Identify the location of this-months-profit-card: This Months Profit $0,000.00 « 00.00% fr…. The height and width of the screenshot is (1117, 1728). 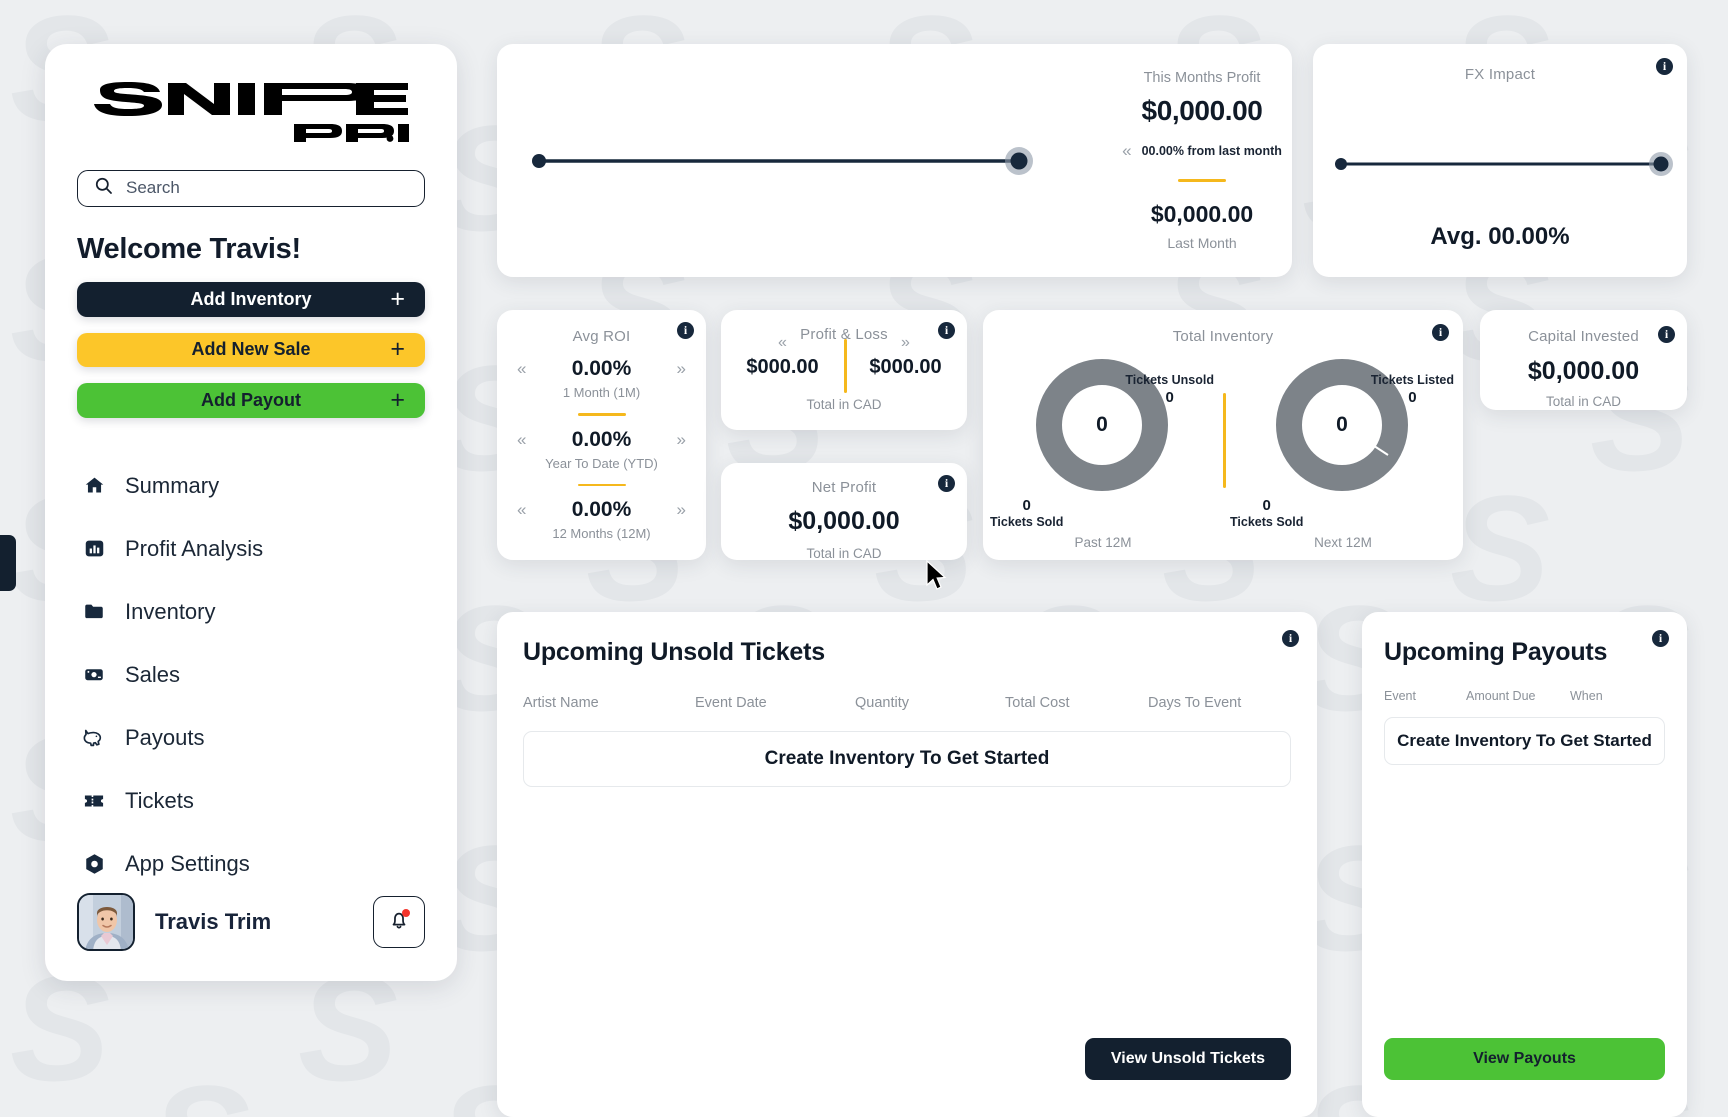
(894, 160).